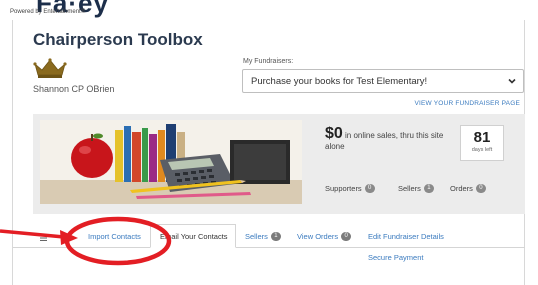 Image resolution: width=538 pixels, height=285 pixels. I want to click on annotation-arrow-head, so click(69, 237).